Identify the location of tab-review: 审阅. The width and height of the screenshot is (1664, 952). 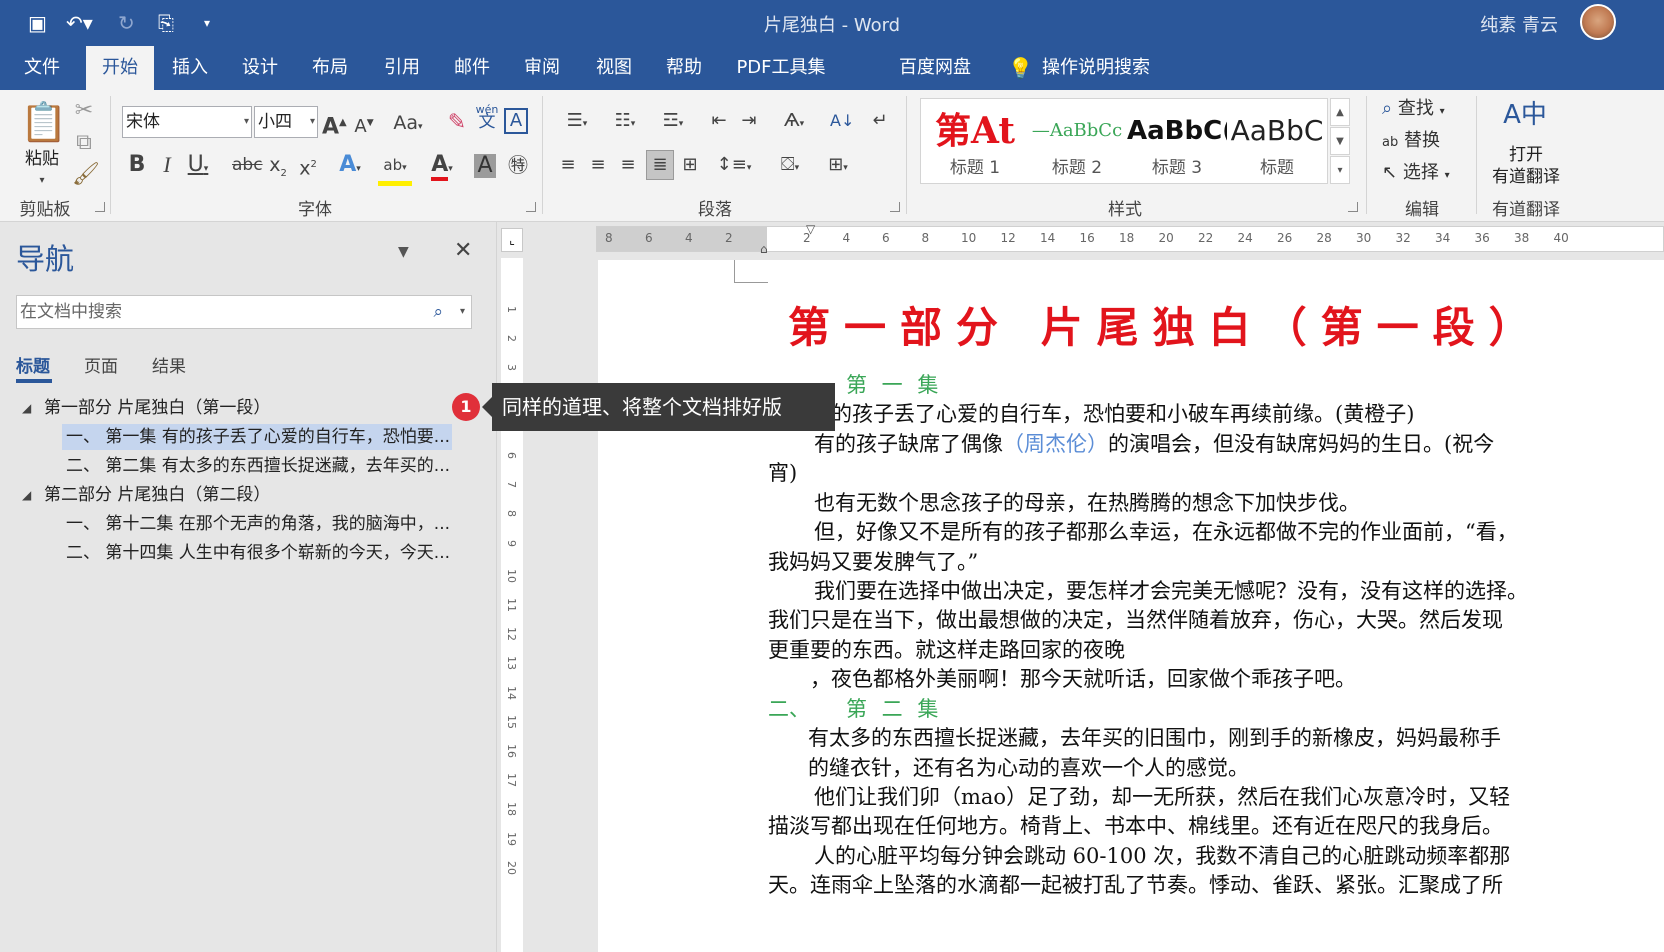
(542, 68).